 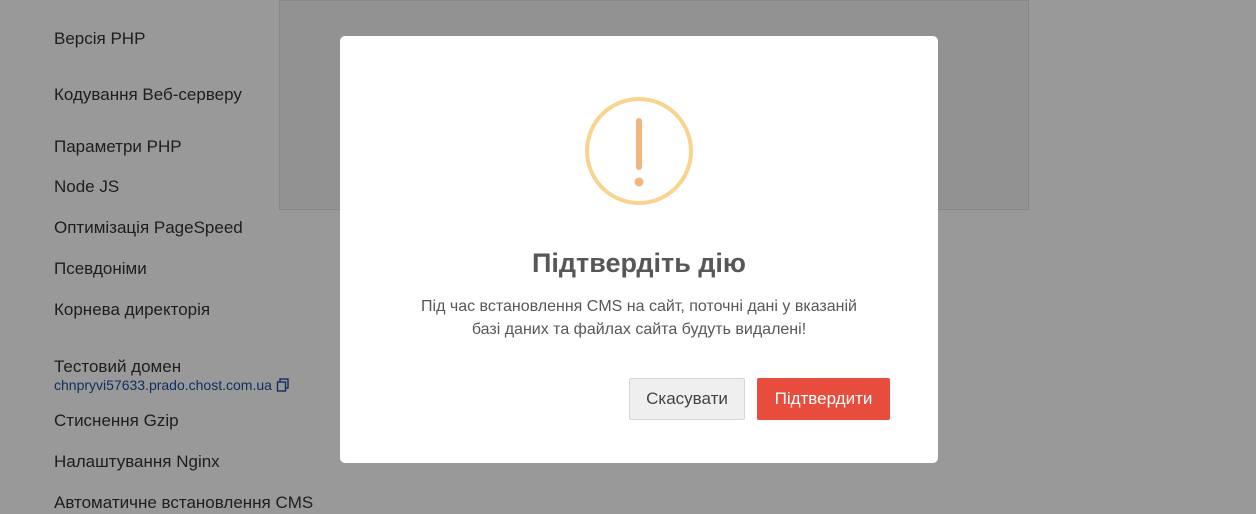 What do you see at coordinates (687, 399) in the screenshot?
I see `cancel-button: Скасувати` at bounding box center [687, 399].